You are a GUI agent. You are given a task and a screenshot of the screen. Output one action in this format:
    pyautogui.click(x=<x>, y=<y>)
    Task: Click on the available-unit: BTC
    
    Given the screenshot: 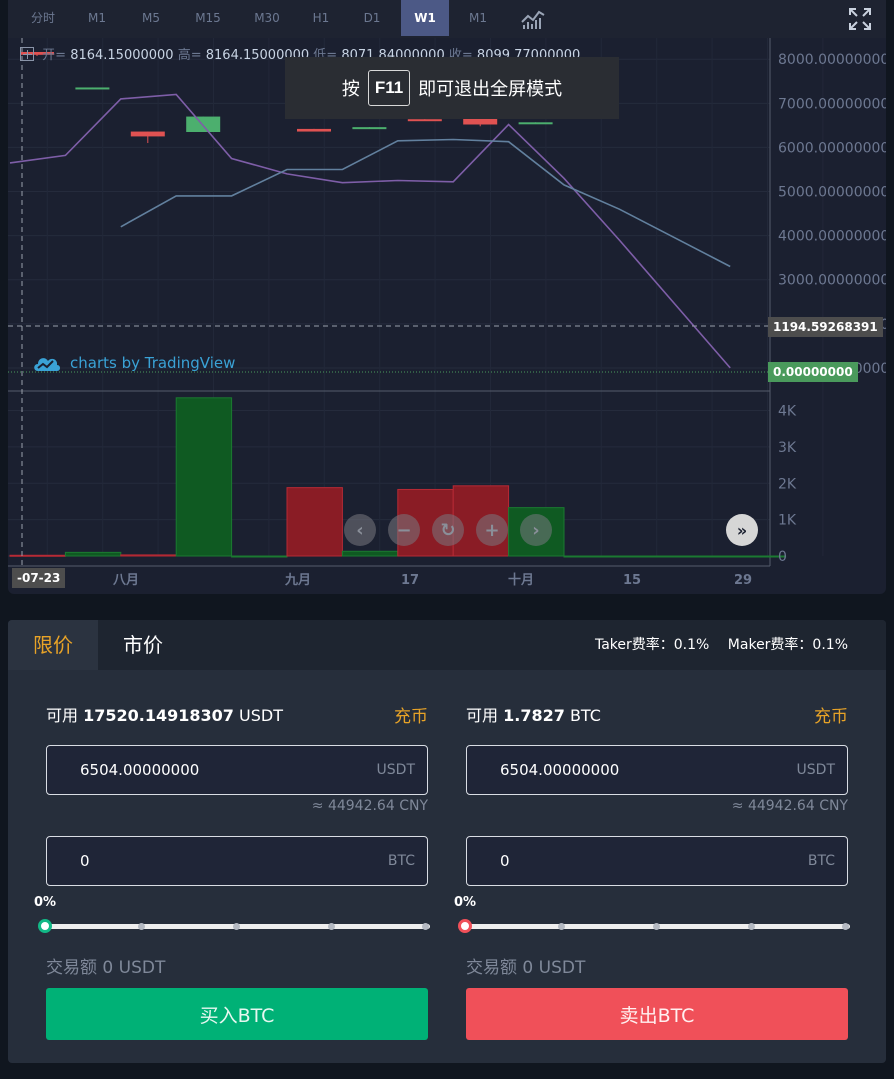 What is the action you would take?
    pyautogui.click(x=585, y=715)
    